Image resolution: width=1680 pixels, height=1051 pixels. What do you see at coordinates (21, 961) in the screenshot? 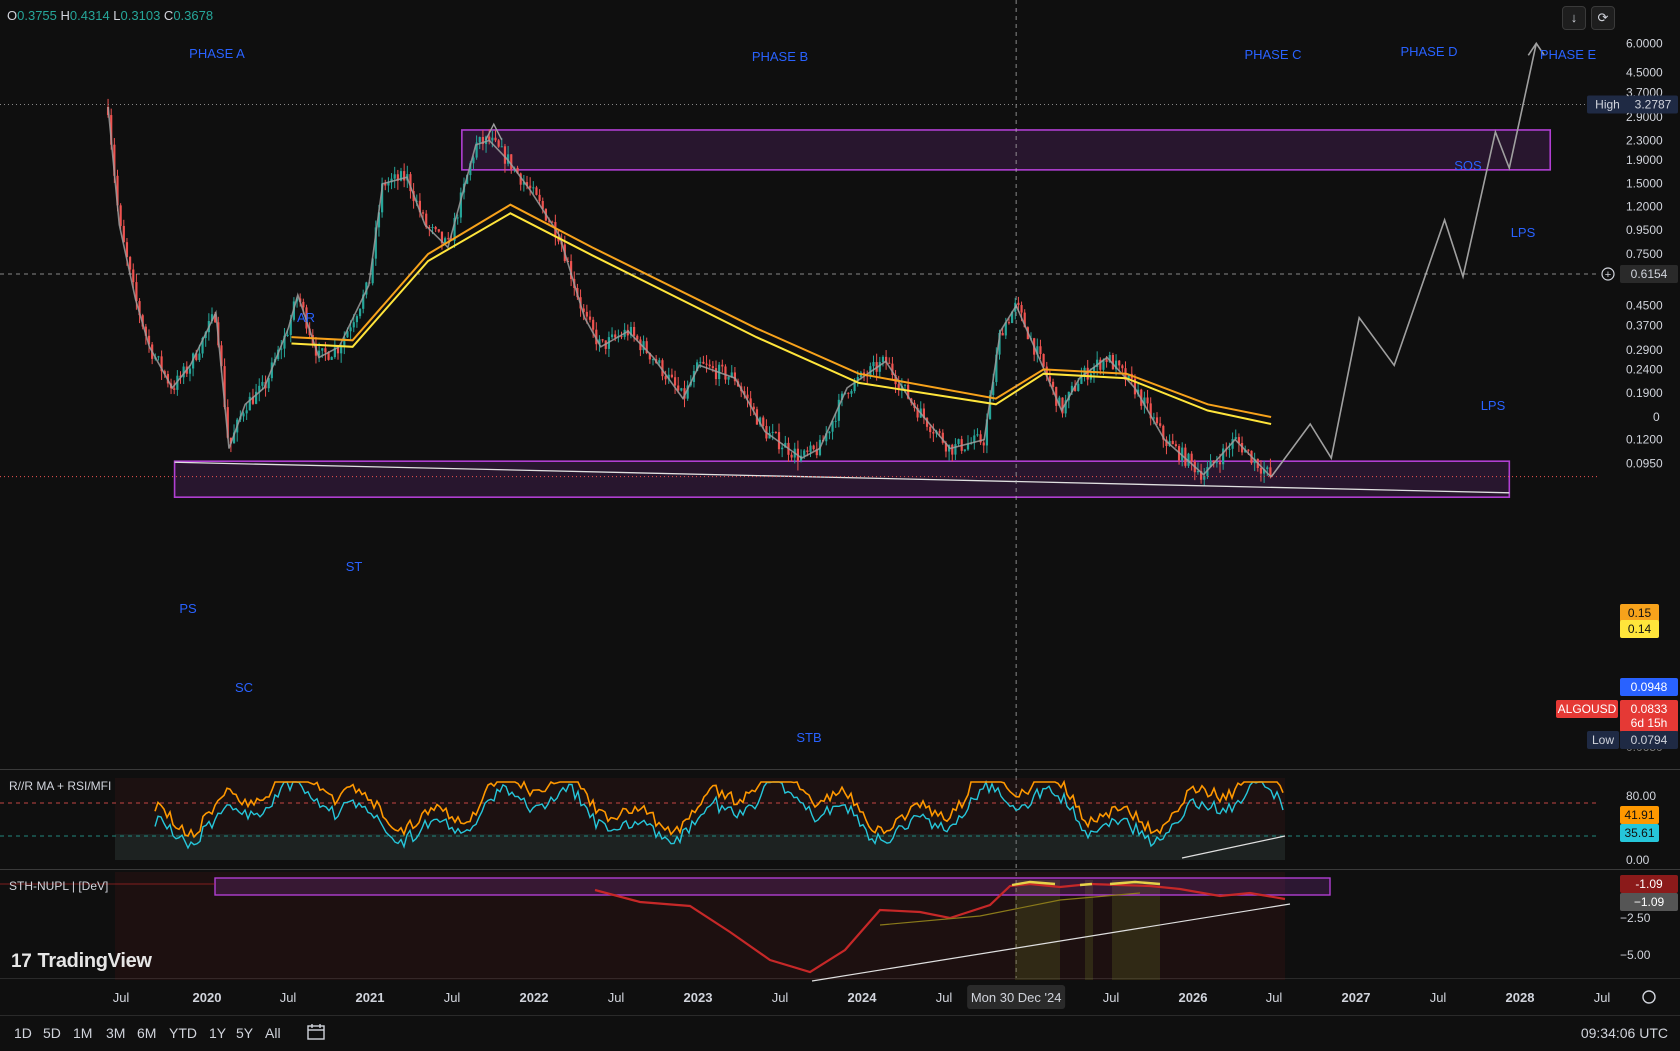
I see `tradingview-logo-icon: 17` at bounding box center [21, 961].